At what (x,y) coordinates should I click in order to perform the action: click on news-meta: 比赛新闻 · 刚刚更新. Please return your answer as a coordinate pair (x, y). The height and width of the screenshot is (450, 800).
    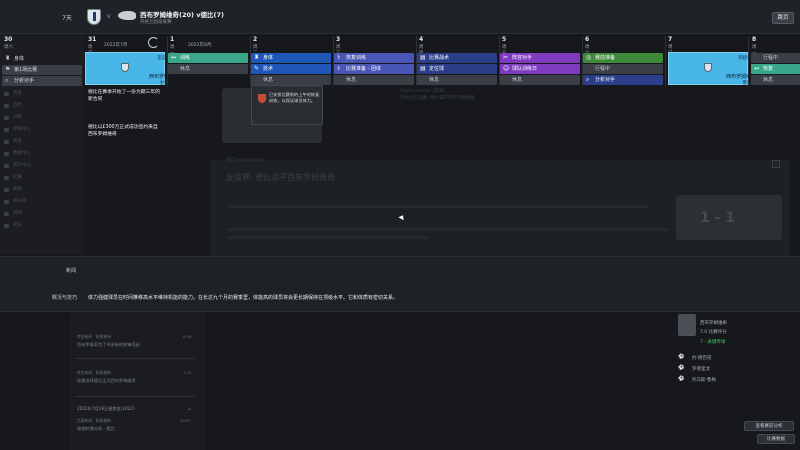
    Looking at the image, I should click on (94, 420).